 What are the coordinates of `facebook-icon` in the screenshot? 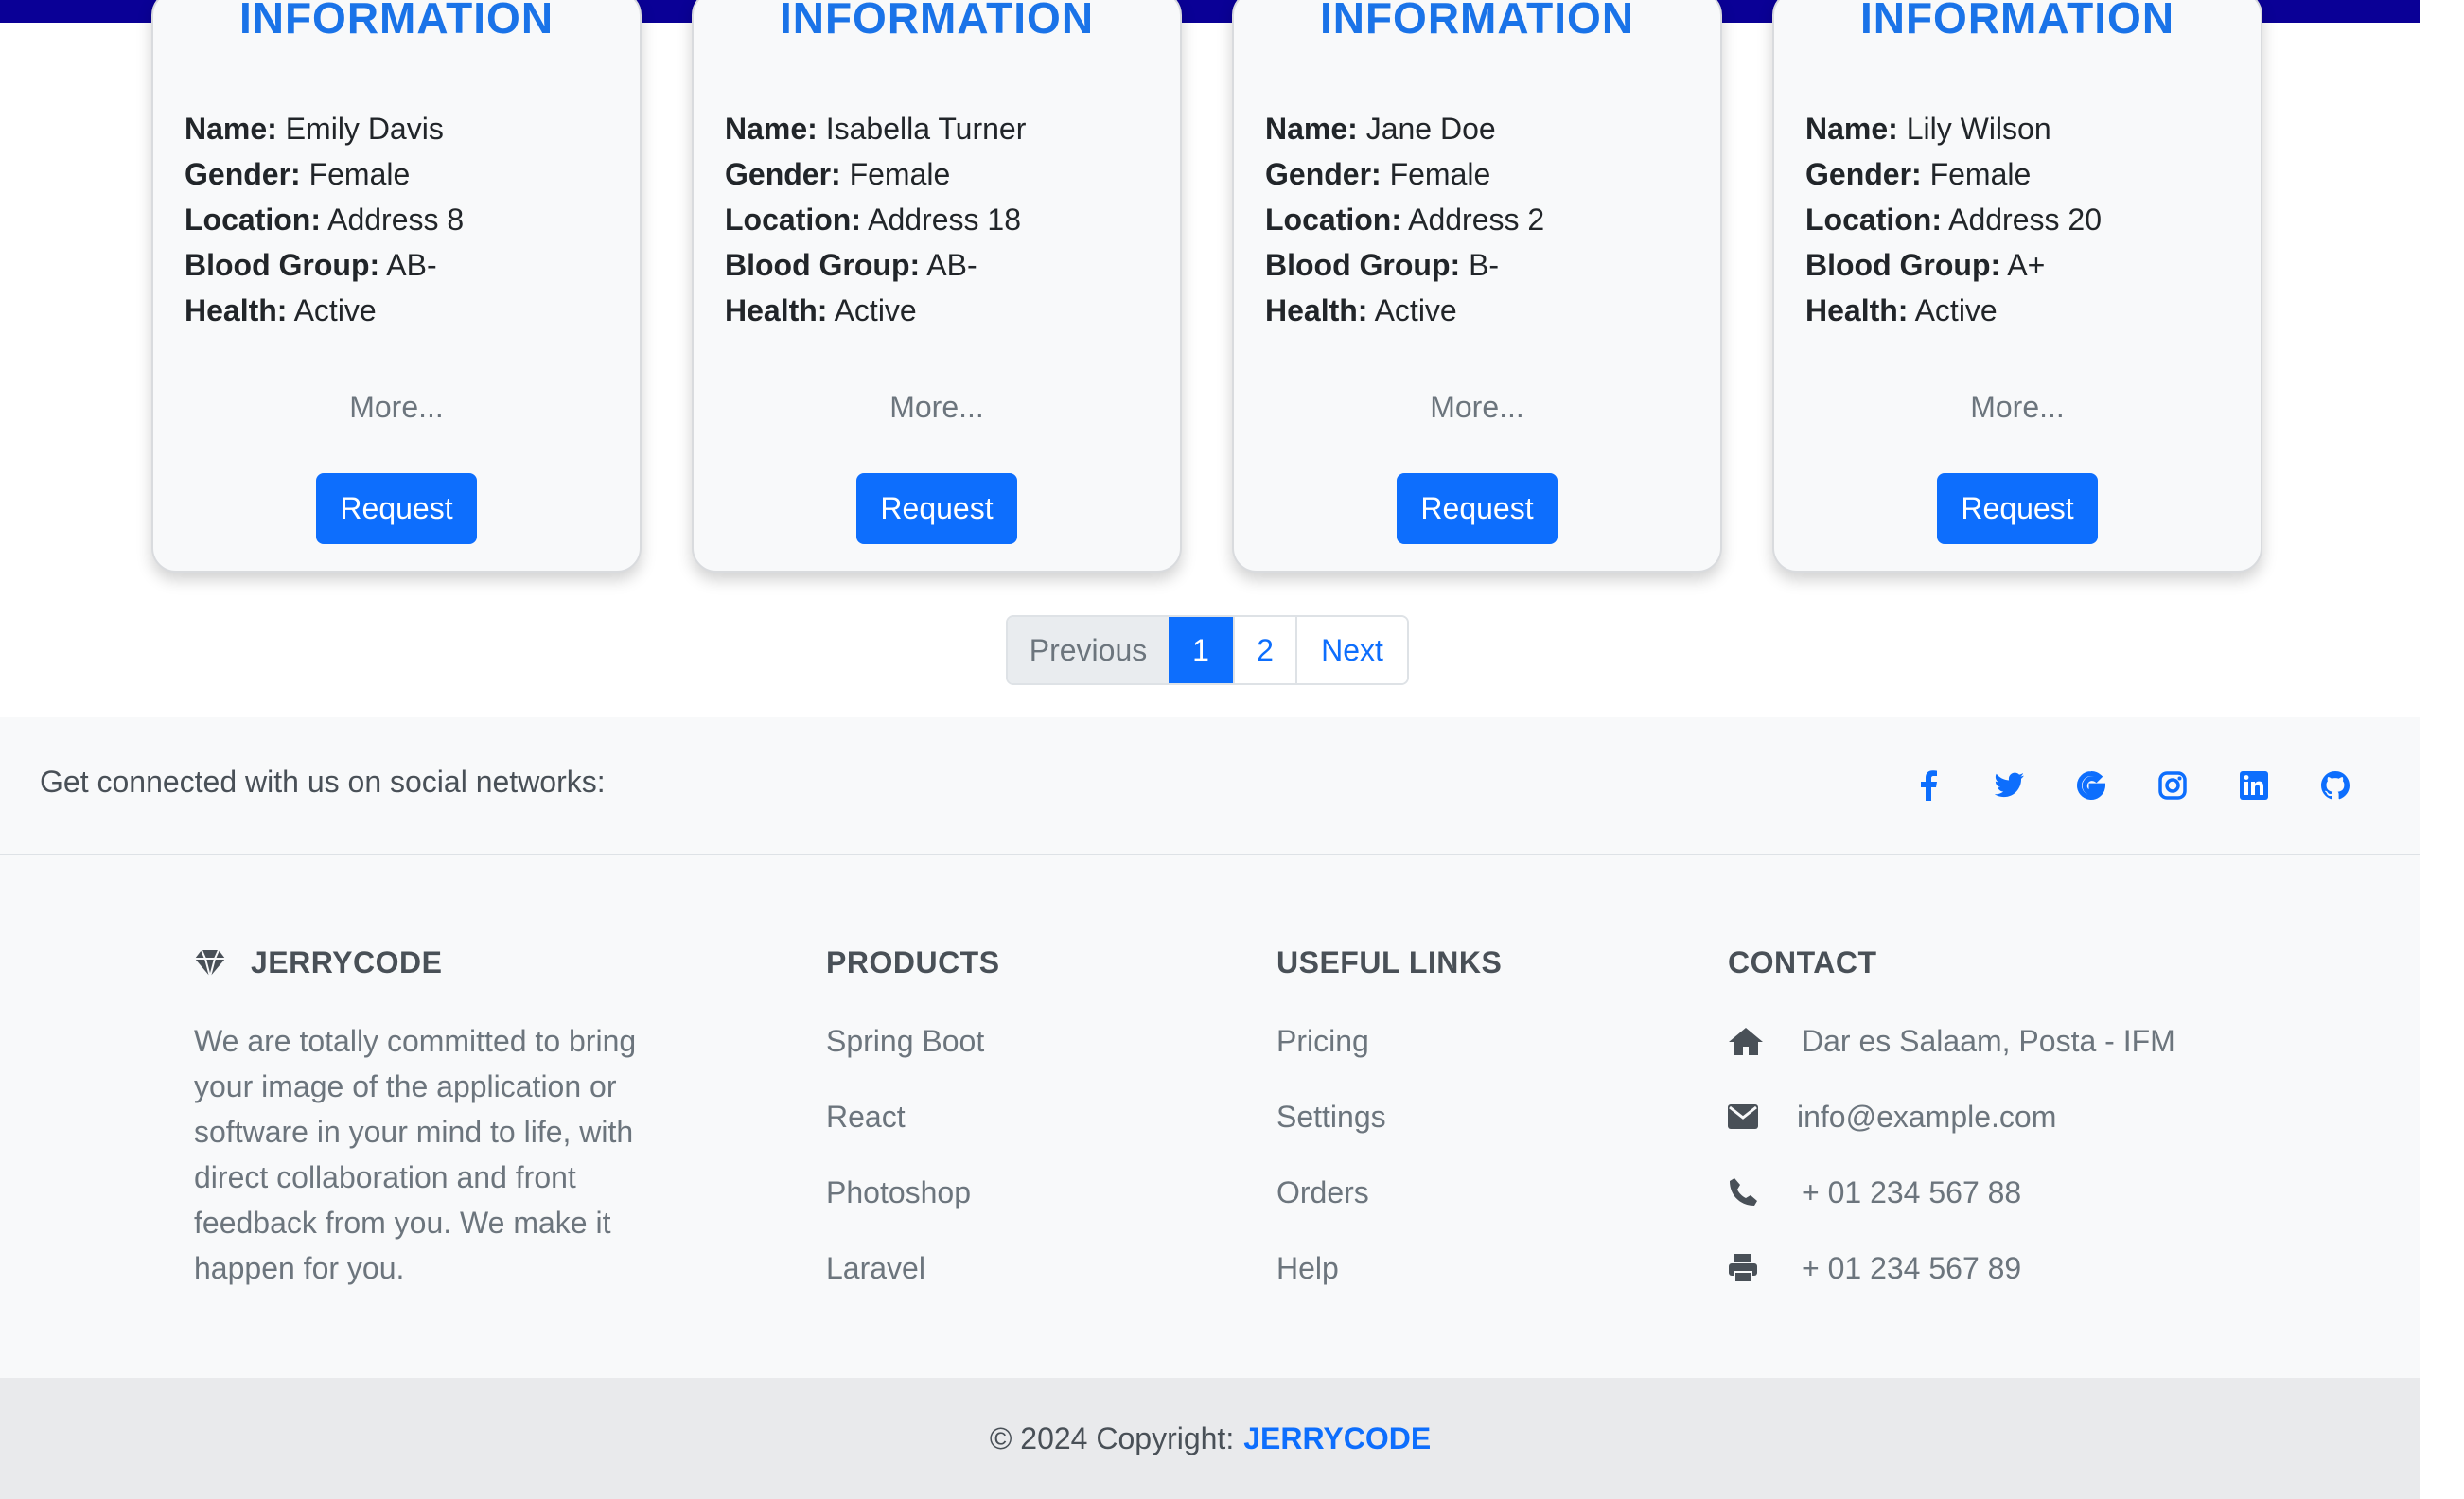 It's located at (1929, 785).